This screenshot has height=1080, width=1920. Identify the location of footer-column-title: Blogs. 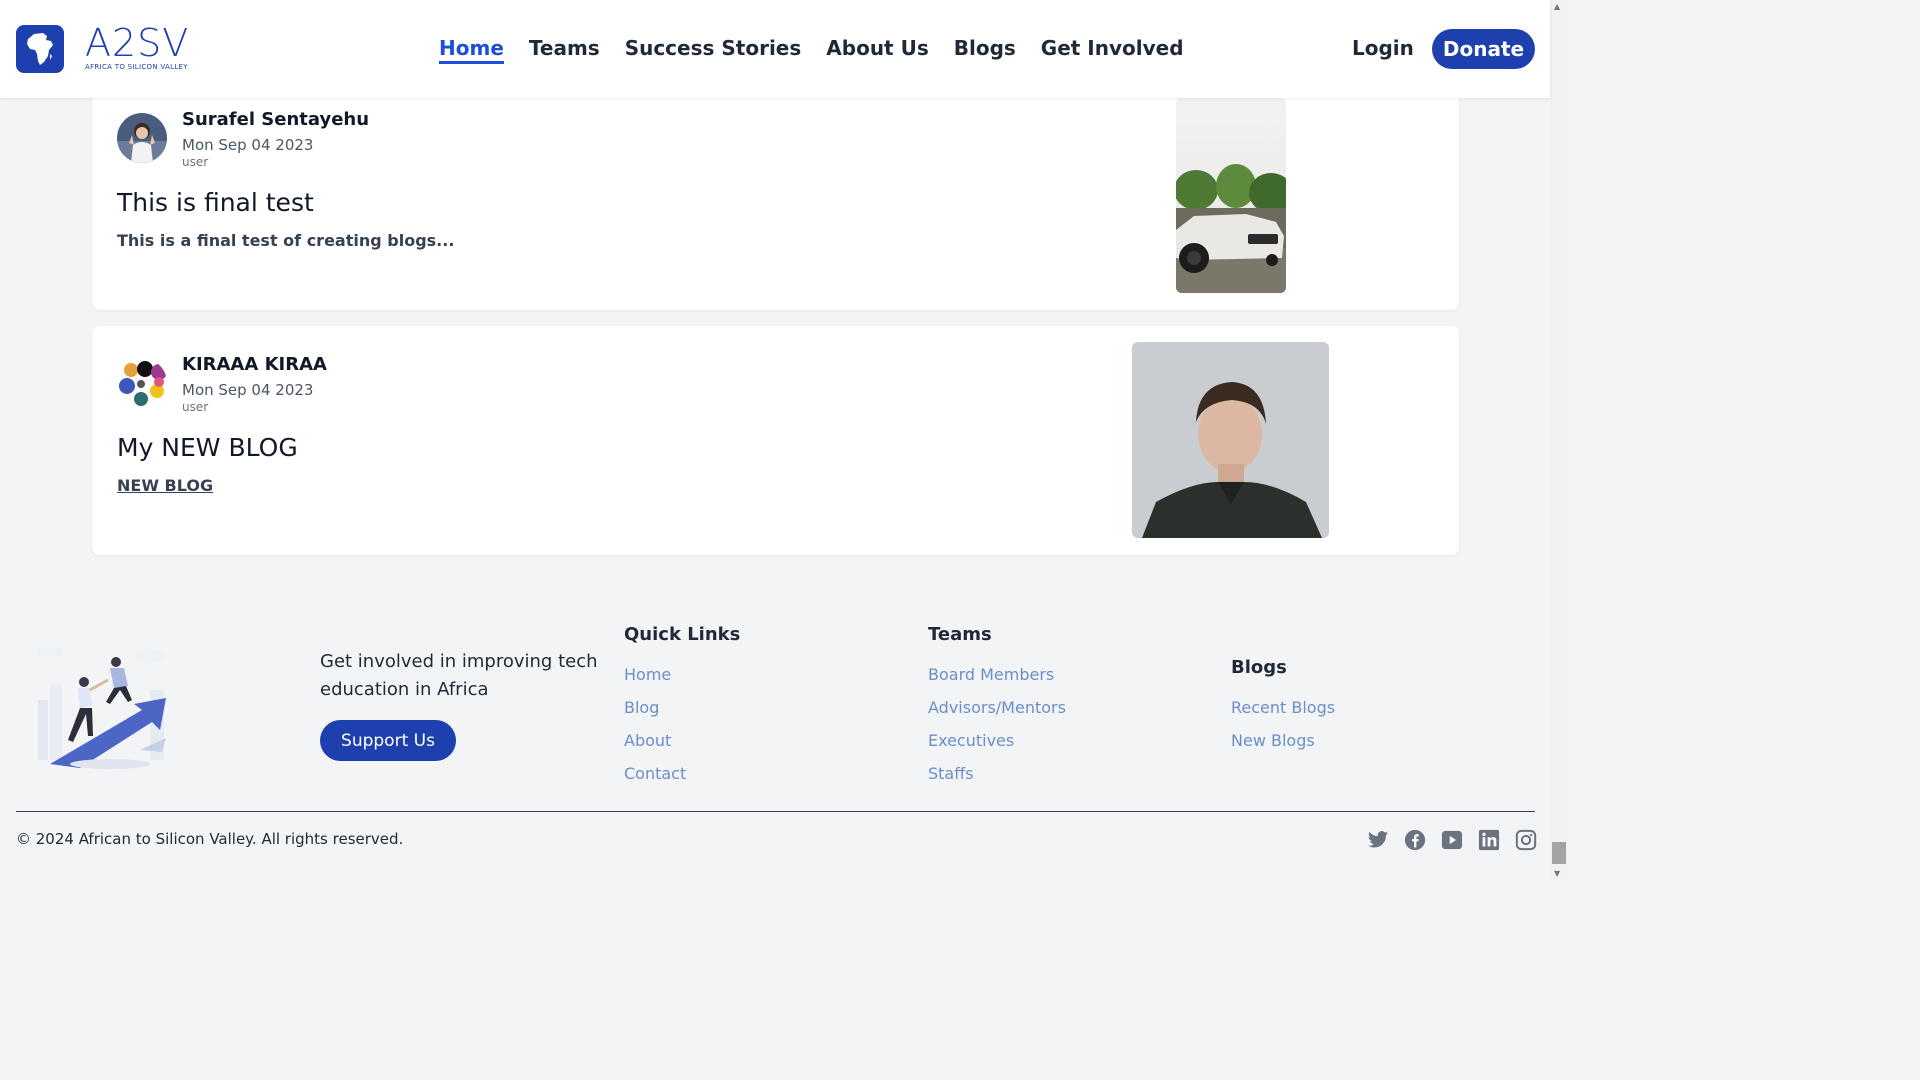
(1259, 667).